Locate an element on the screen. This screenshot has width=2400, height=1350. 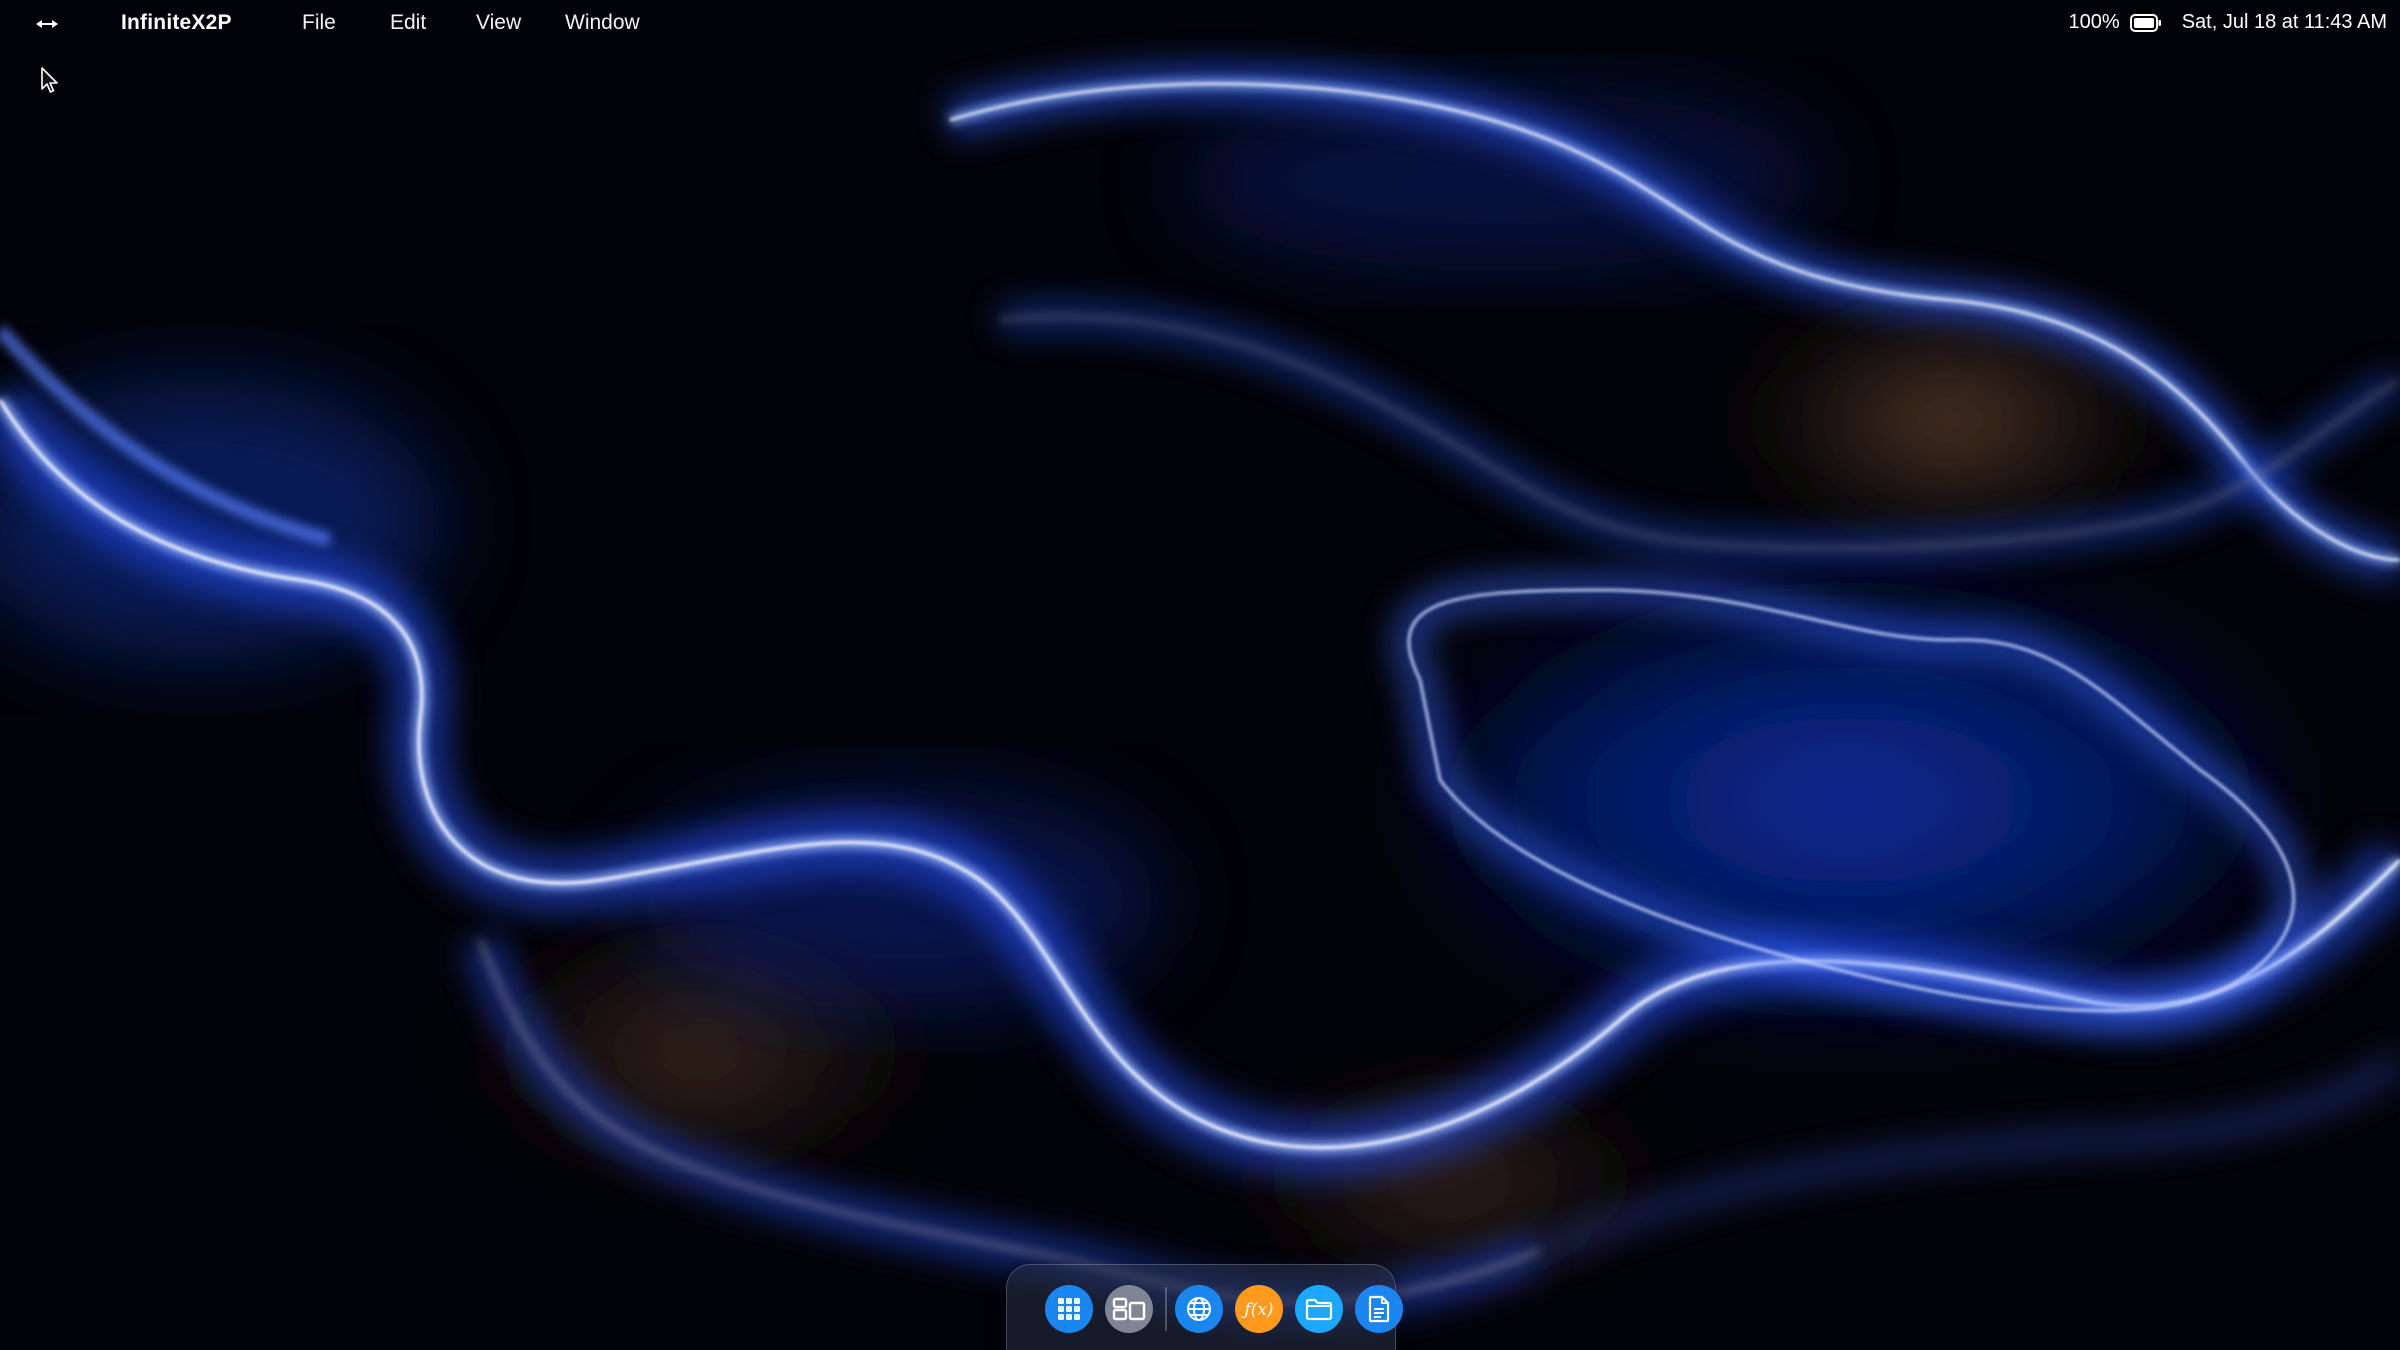
double-arrow-icon is located at coordinates (47, 24).